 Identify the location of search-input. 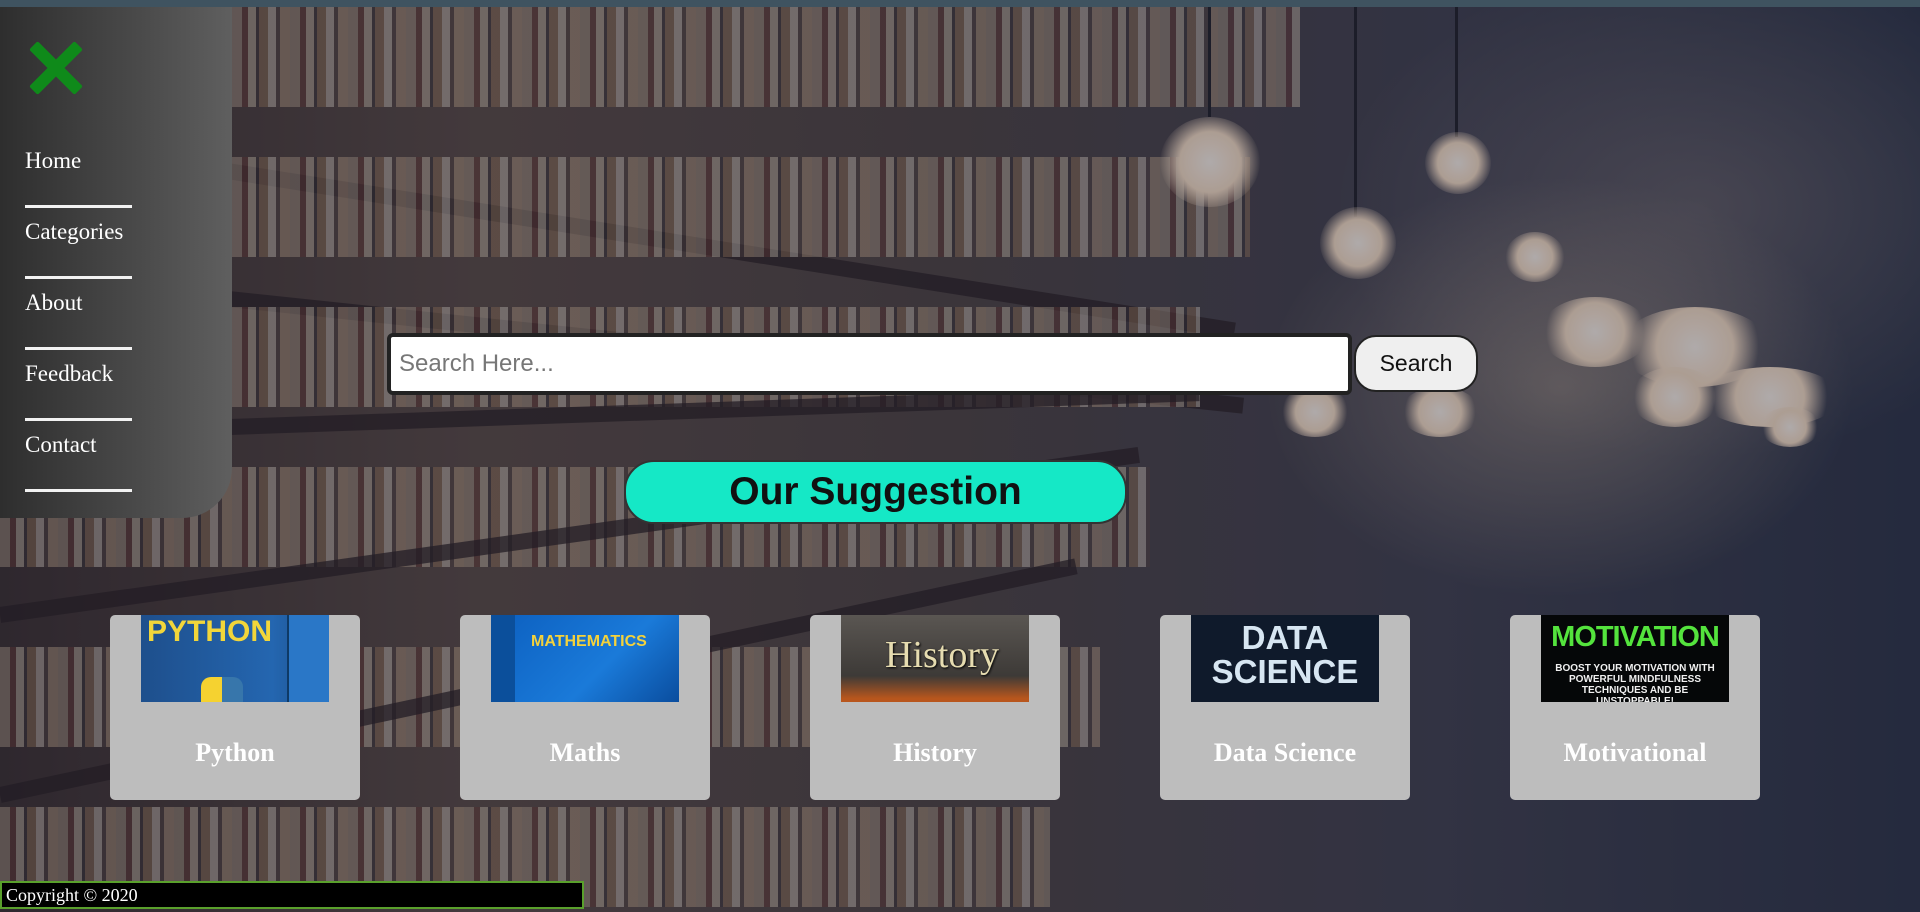
(869, 364).